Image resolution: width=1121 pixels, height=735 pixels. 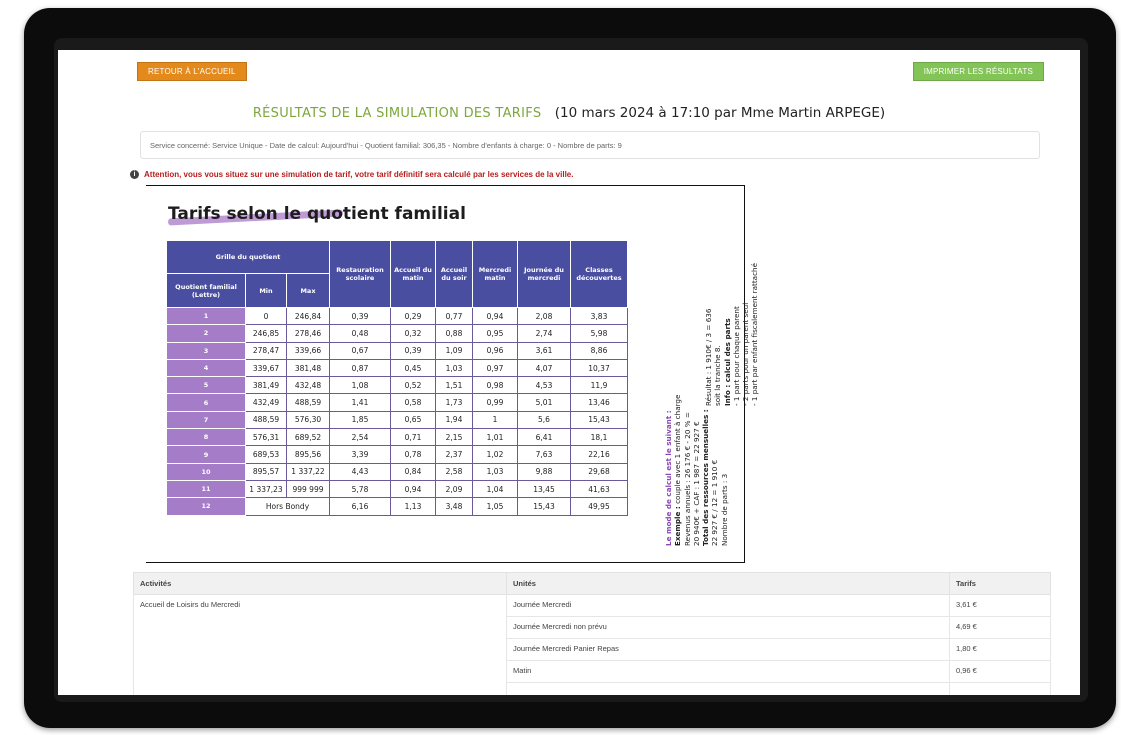 I want to click on unit-cell: Journée Mercredi non prévu, so click(x=728, y=627).